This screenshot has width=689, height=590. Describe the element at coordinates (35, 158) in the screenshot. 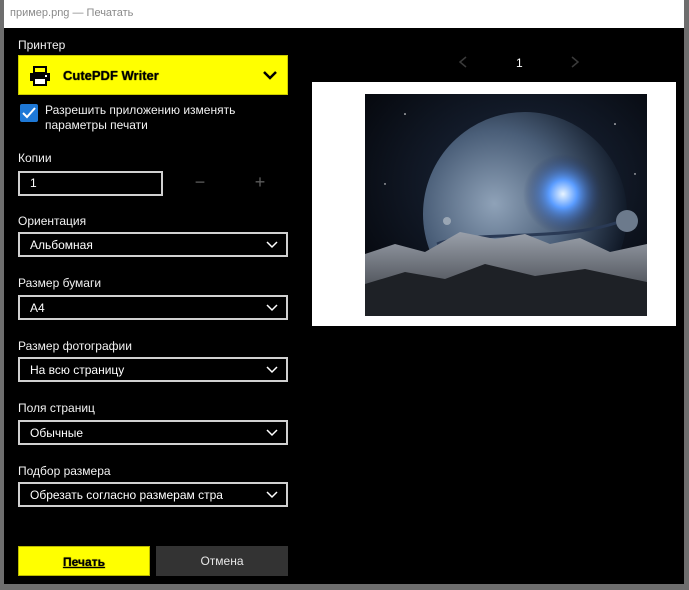

I see `copies-label: Копии` at that location.